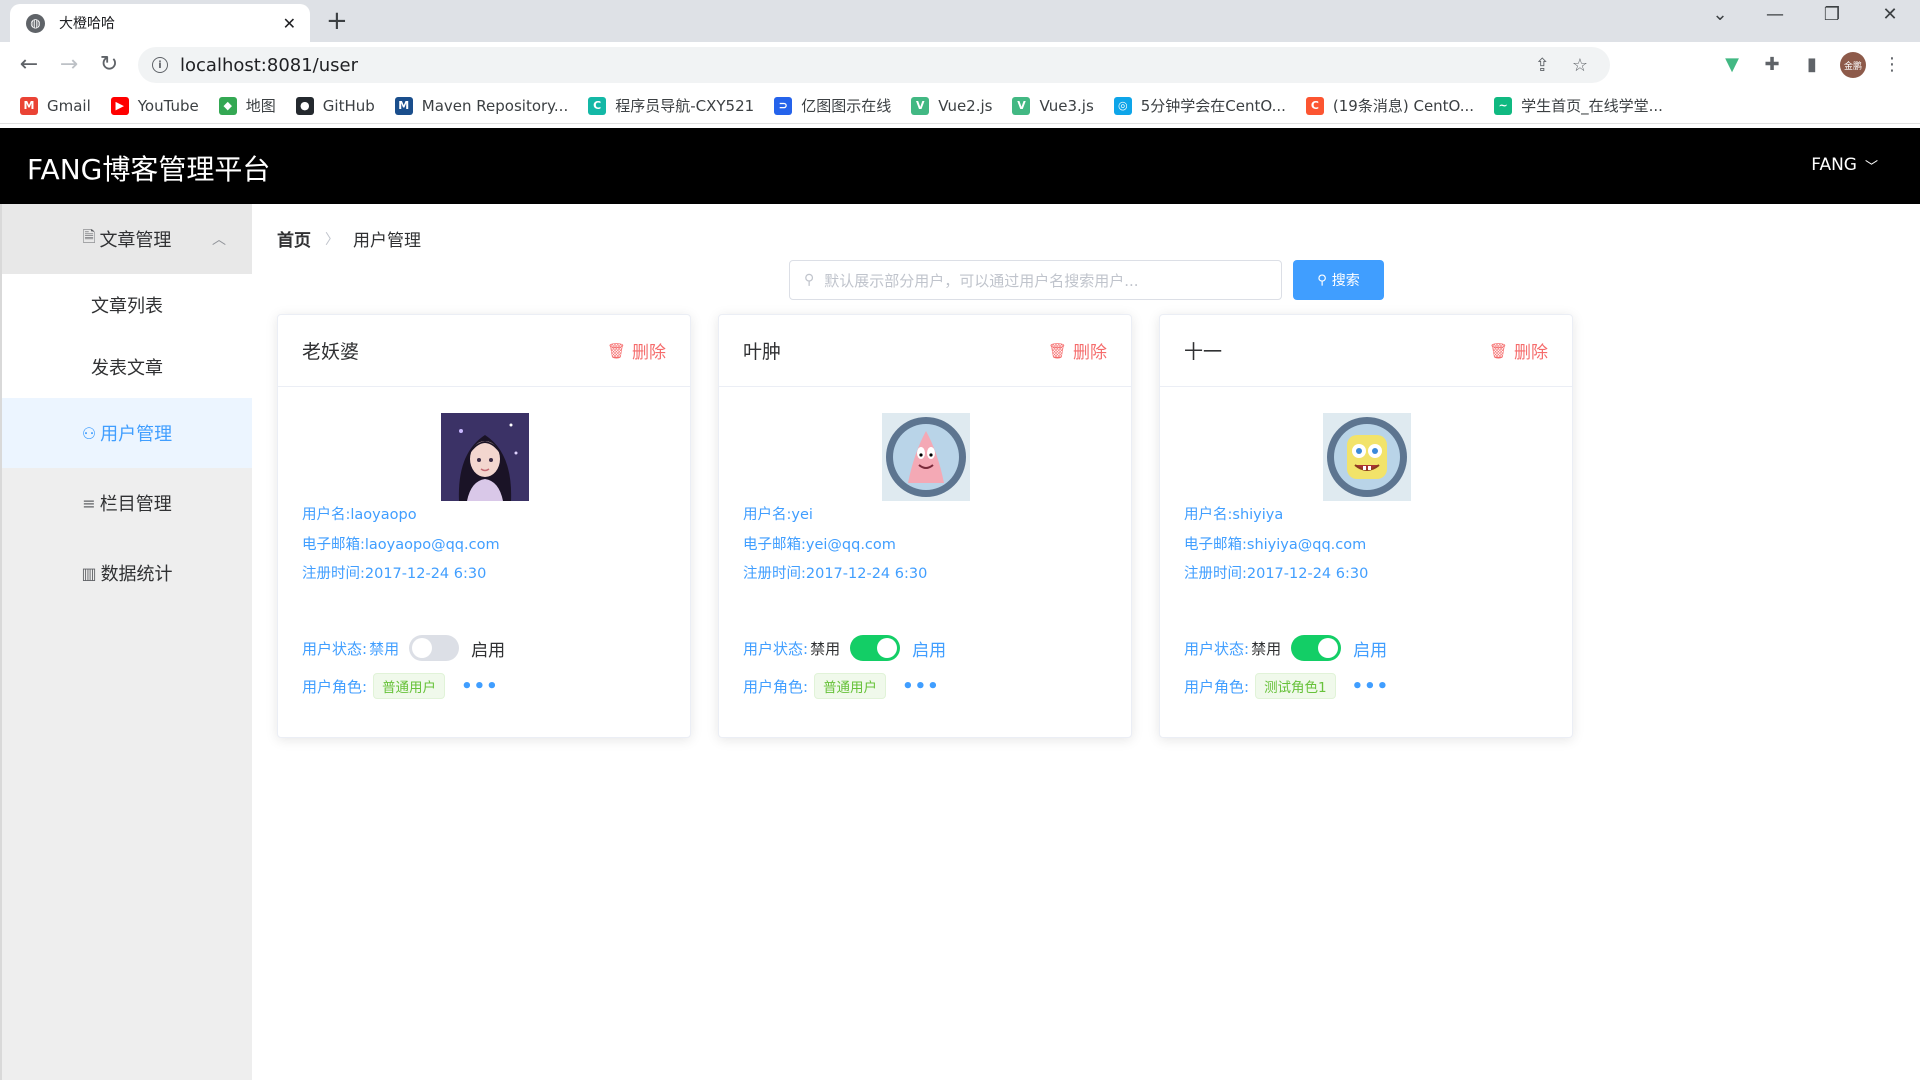 This screenshot has height=1080, width=1920. What do you see at coordinates (127, 573) in the screenshot?
I see `sidebar-item-statistics: ▥ 数据统计` at bounding box center [127, 573].